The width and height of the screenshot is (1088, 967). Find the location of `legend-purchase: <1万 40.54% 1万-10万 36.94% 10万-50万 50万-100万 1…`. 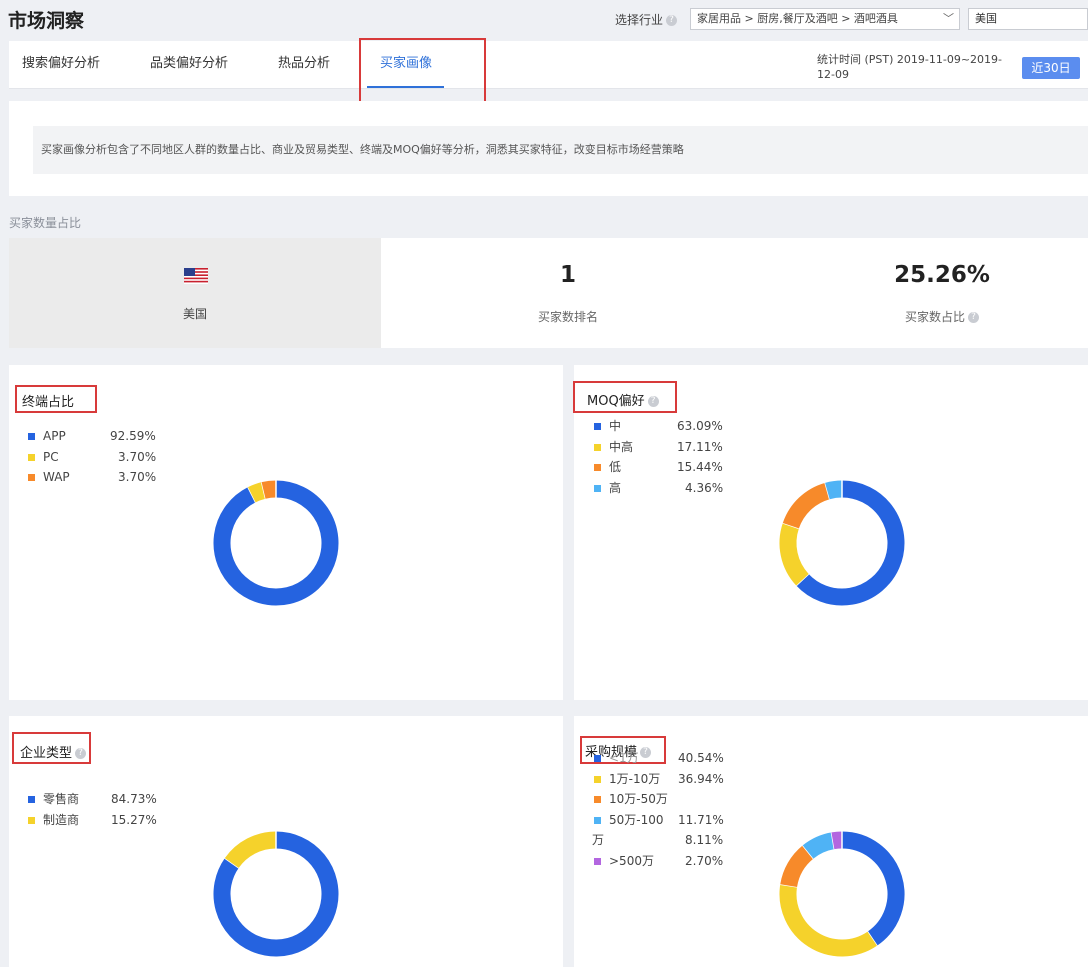

legend-purchase: <1万 40.54% 1万-10万 36.94% 10万-50万 50万-100万 1… is located at coordinates (673, 810).